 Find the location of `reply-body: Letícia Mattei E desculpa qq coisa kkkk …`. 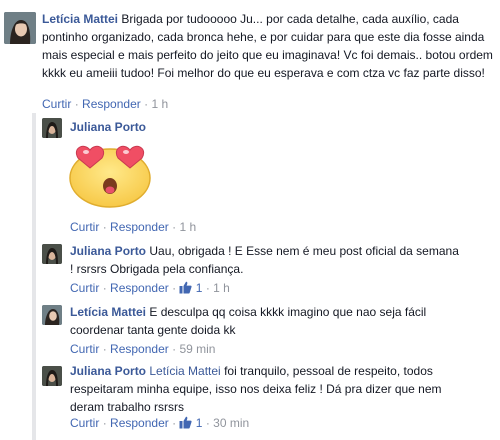

reply-body: Letícia Mattei E desculpa qq coisa kkkk … is located at coordinates (270, 321).